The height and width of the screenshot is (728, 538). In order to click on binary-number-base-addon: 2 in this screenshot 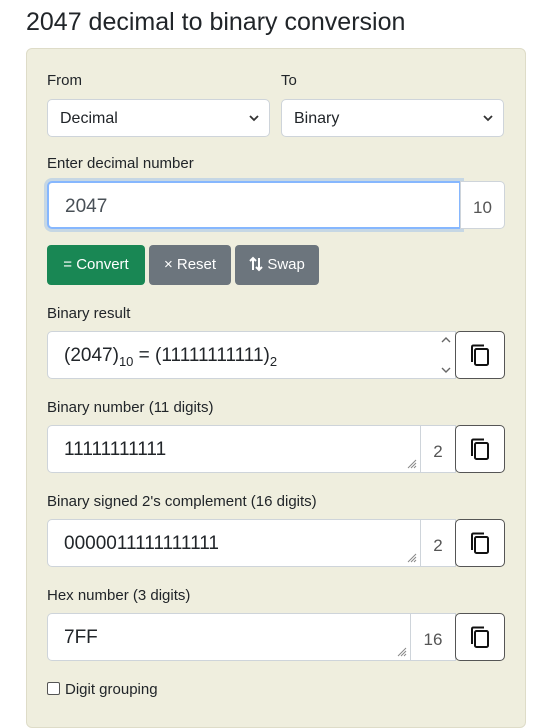, I will do `click(438, 449)`.